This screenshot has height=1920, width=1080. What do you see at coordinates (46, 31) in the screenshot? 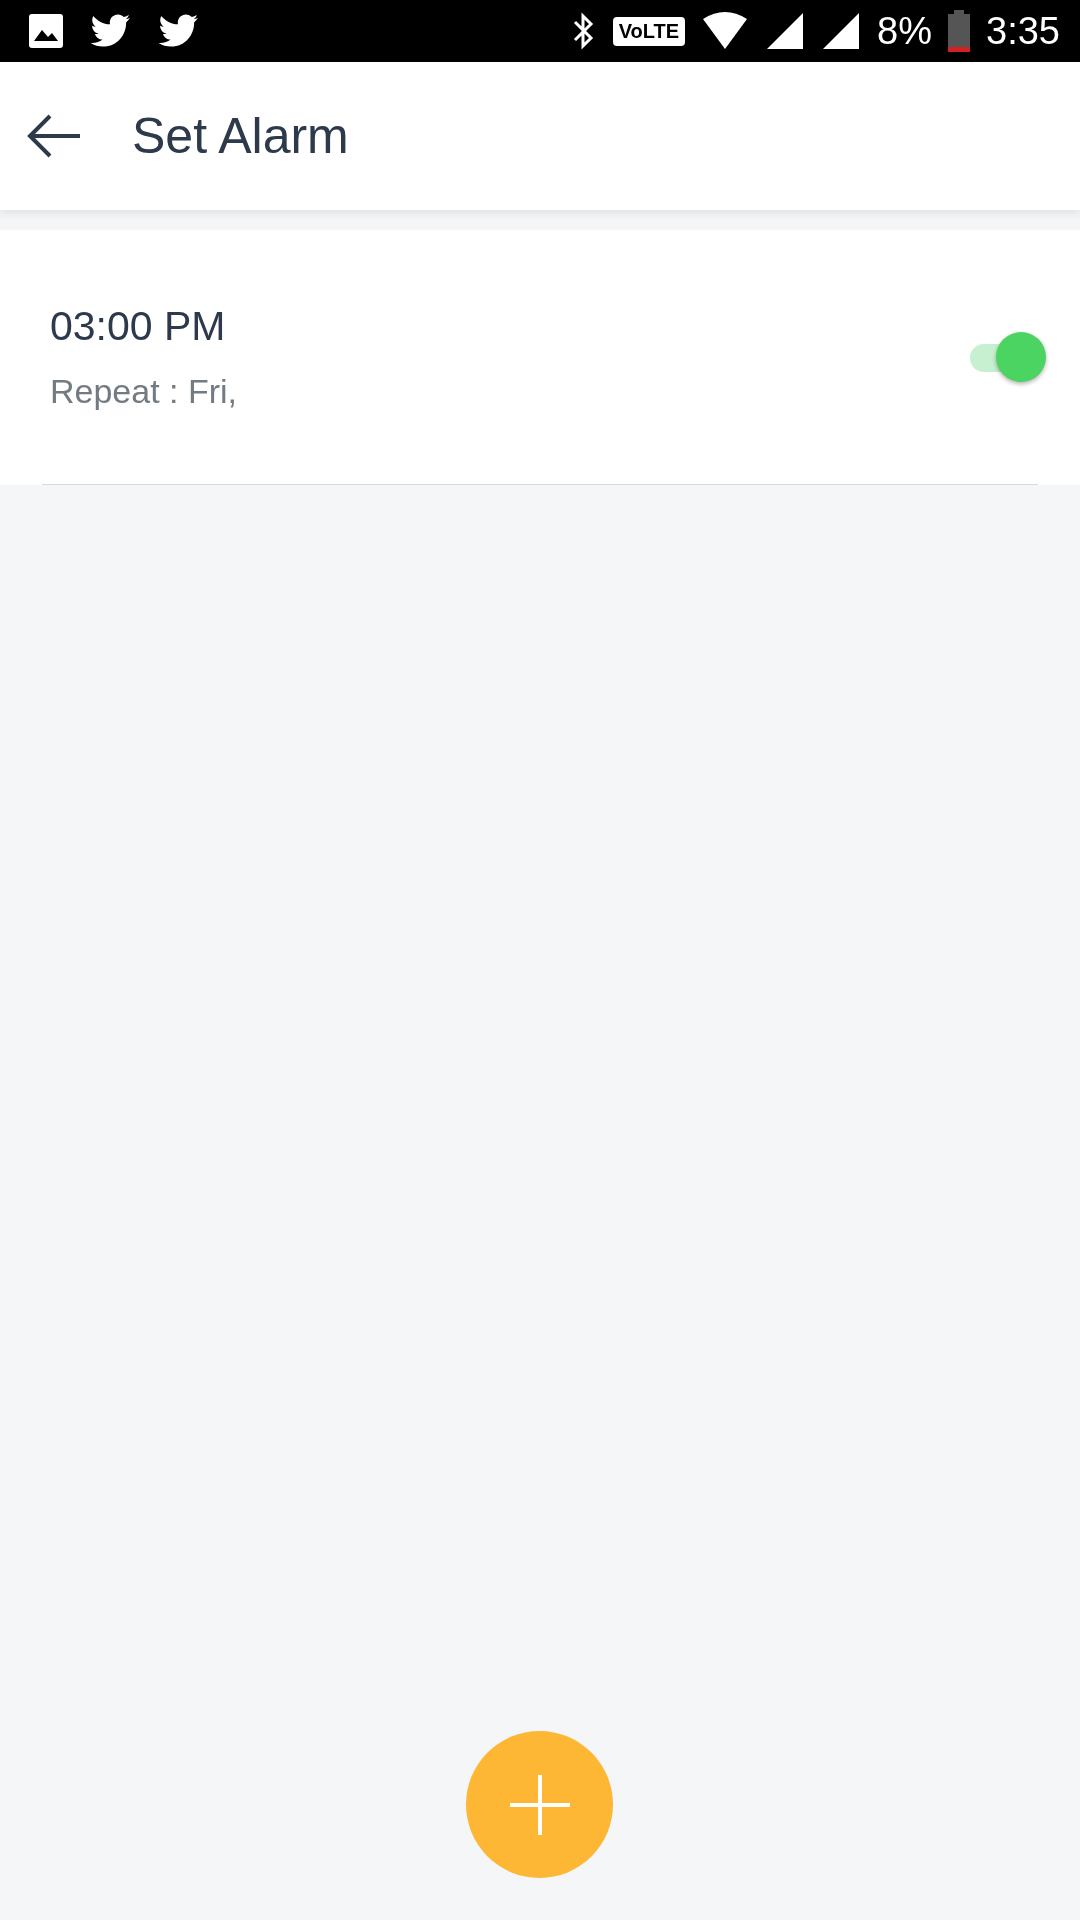
I see `image-icon` at bounding box center [46, 31].